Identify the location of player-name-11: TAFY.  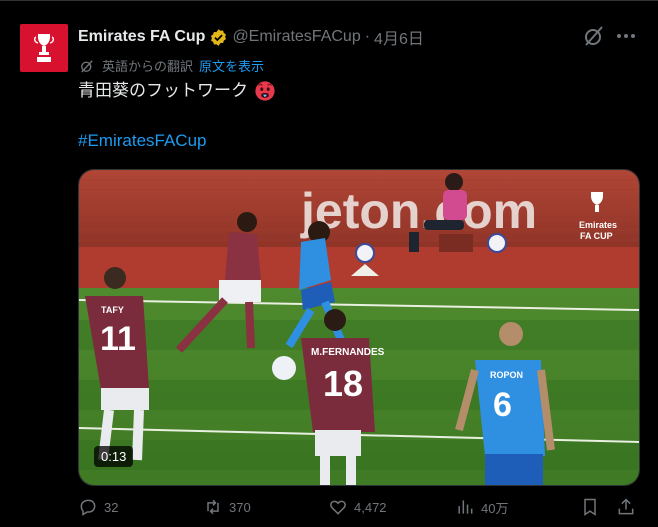
(112, 310).